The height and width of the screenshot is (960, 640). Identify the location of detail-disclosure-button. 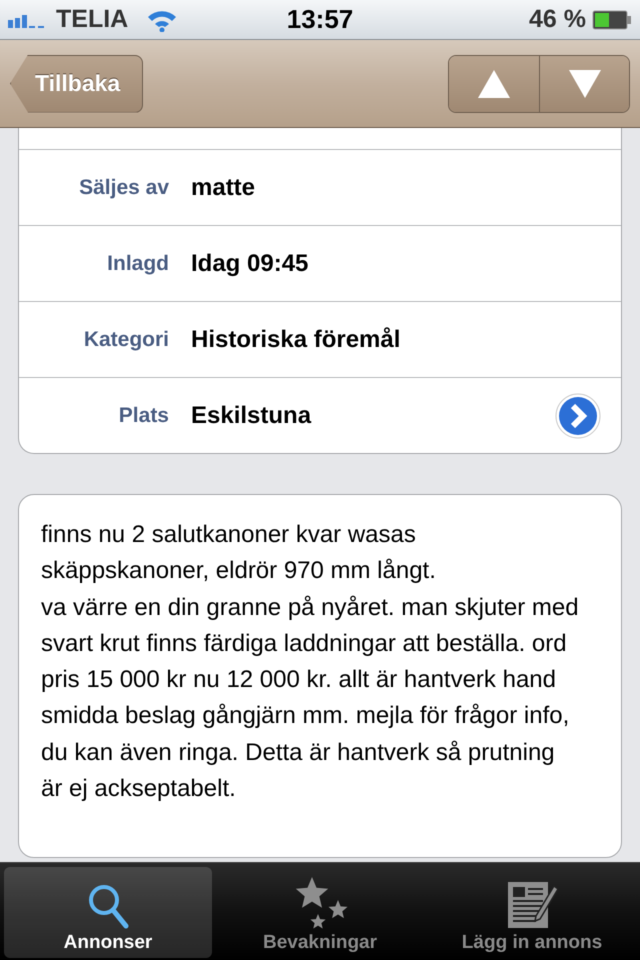
(578, 415).